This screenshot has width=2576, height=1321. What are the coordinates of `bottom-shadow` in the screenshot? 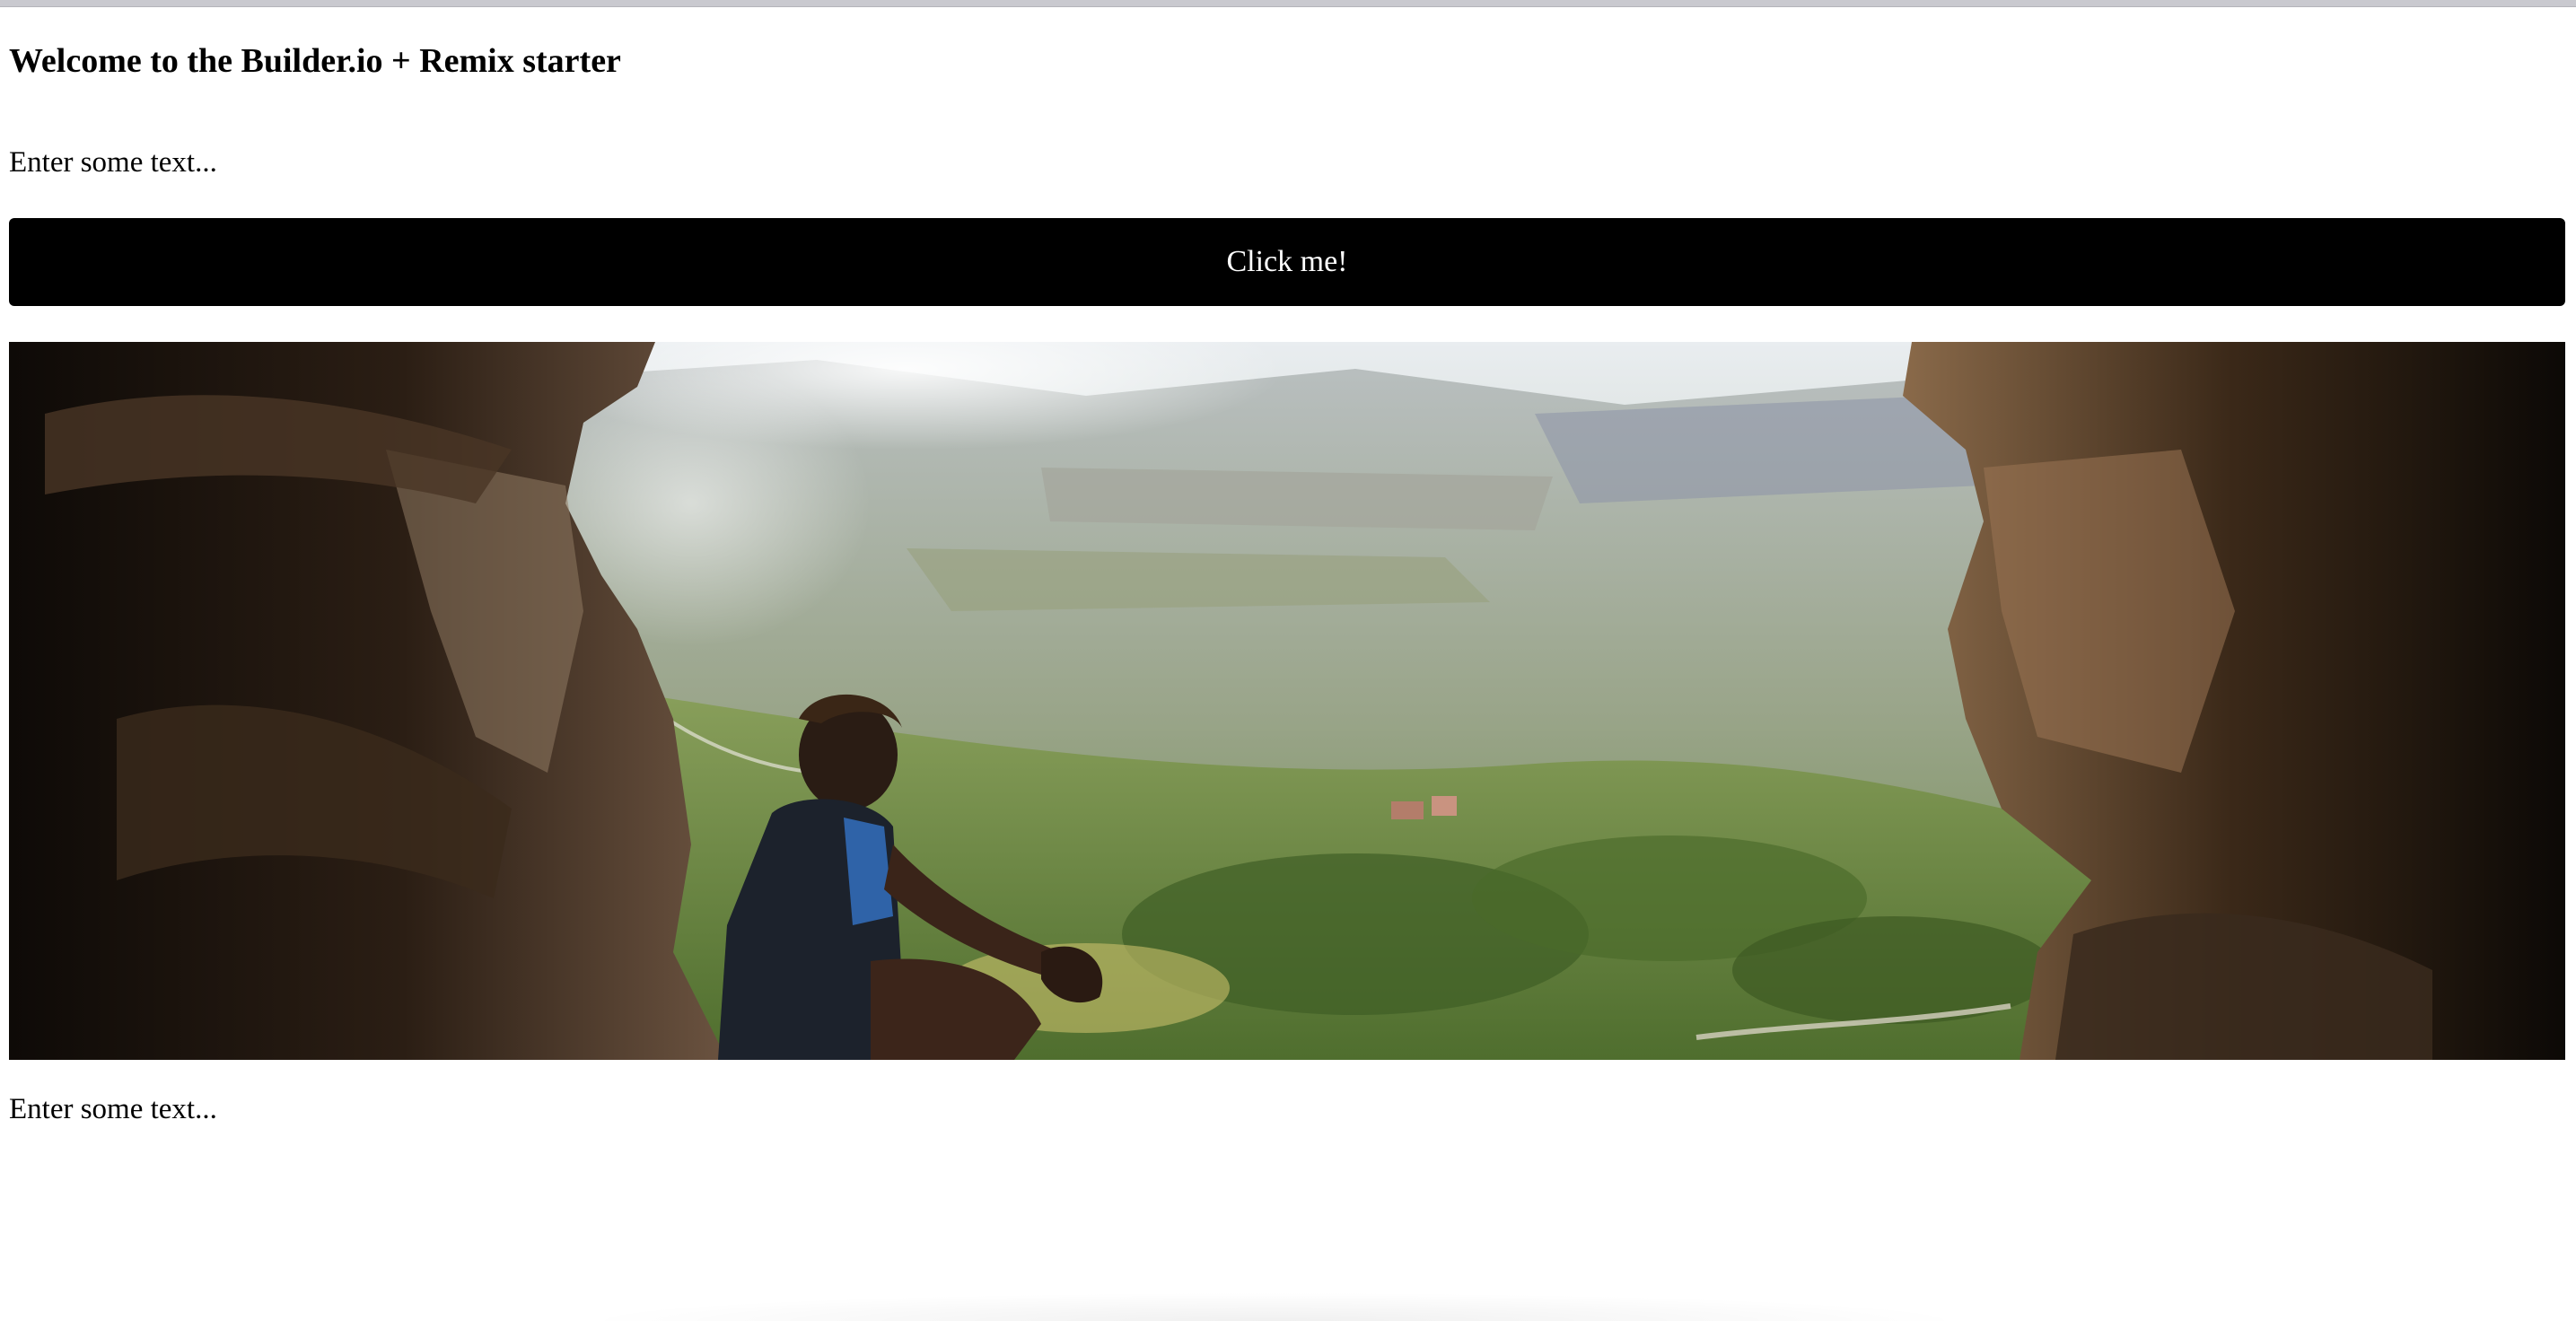 It's located at (1274, 1306).